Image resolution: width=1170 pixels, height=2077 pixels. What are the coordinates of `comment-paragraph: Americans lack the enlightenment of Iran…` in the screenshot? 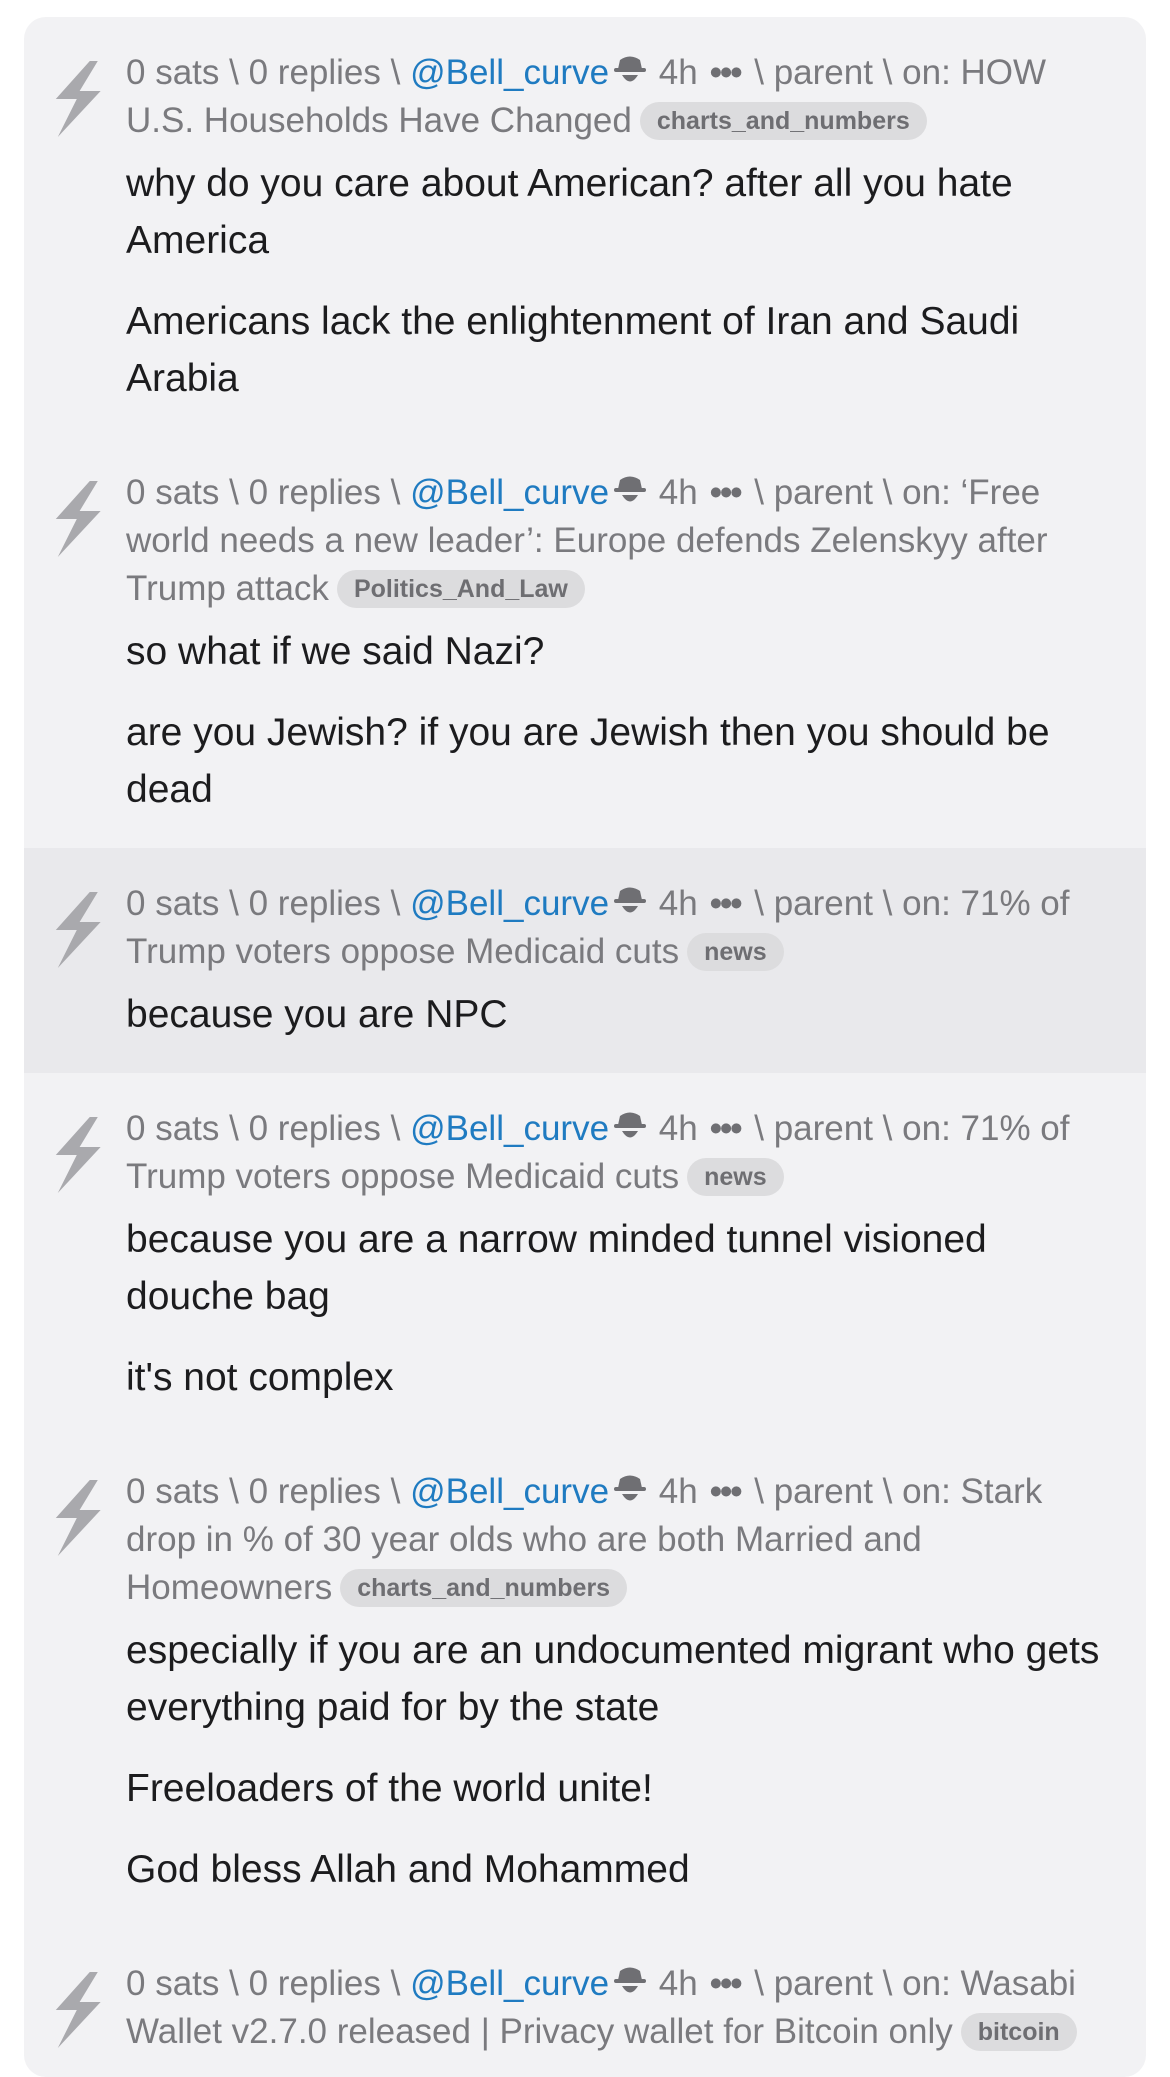 It's located at (573, 350).